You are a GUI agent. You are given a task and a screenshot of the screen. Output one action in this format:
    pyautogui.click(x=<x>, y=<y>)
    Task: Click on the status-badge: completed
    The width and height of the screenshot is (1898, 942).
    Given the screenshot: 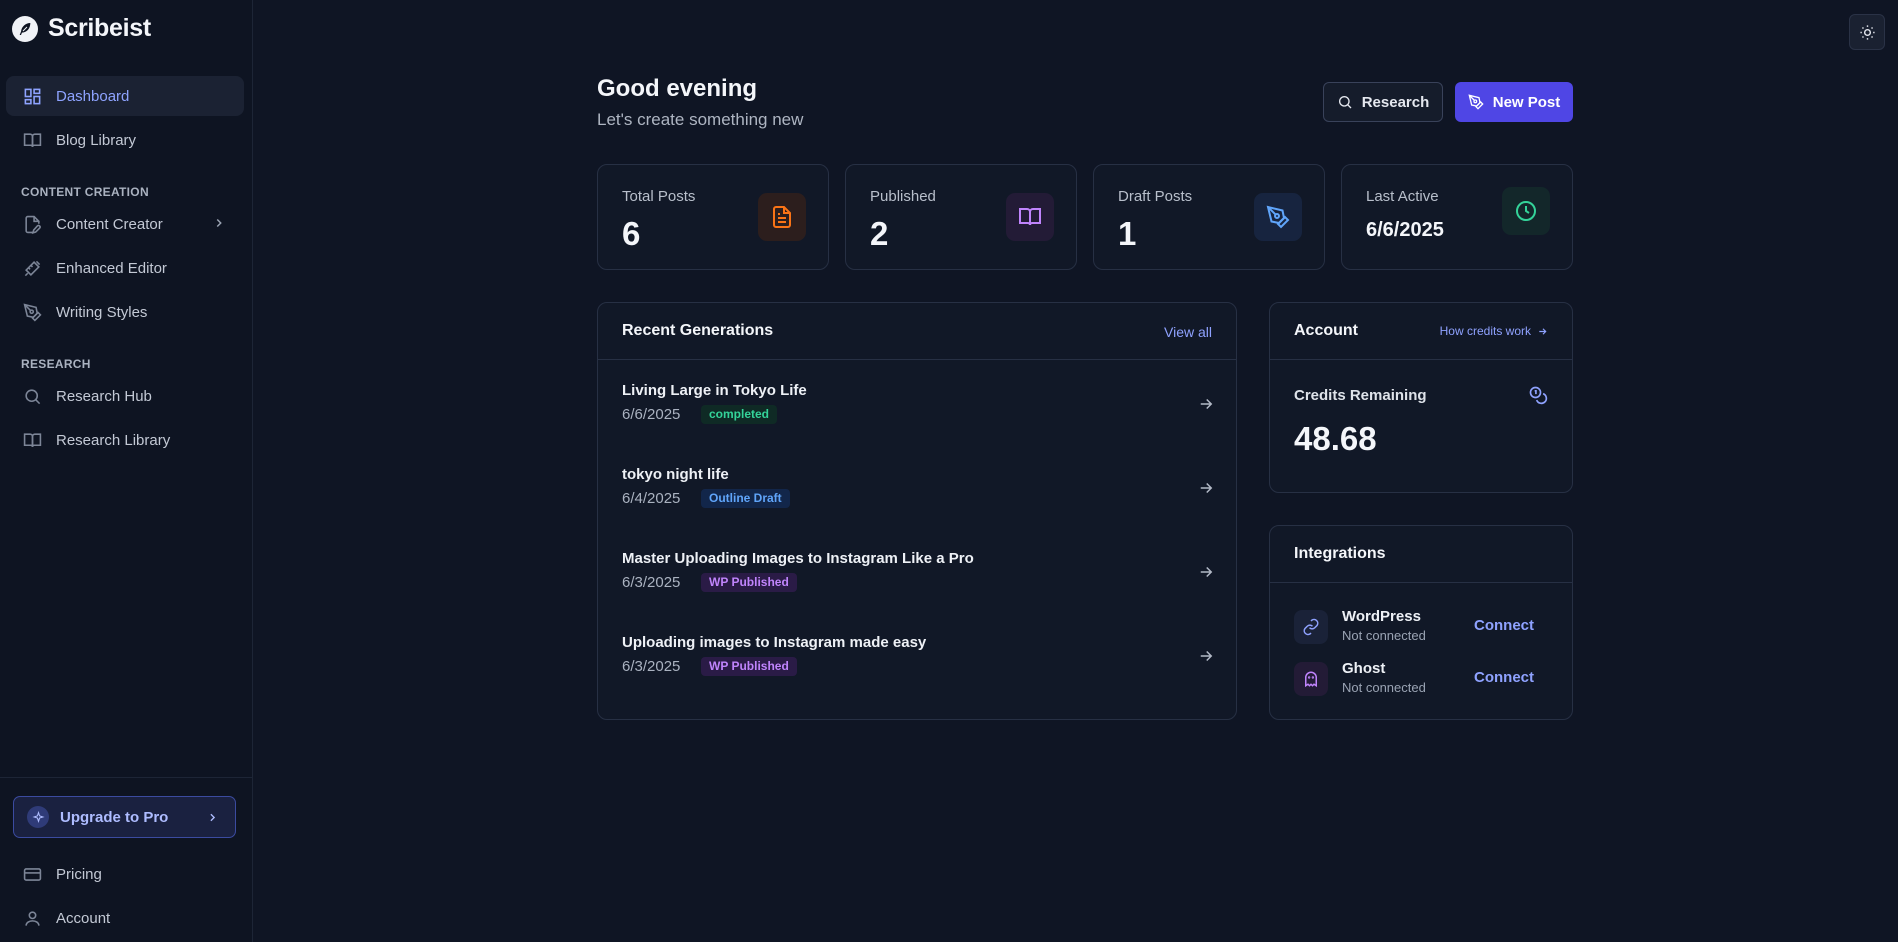 What is the action you would take?
    pyautogui.click(x=739, y=414)
    